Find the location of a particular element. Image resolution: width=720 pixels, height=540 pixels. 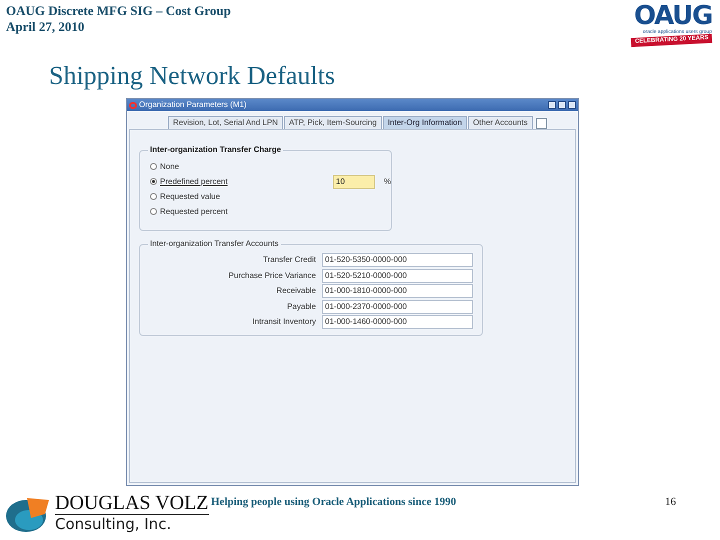

company-name: DOUGLAS VOLZ is located at coordinates (132, 503).